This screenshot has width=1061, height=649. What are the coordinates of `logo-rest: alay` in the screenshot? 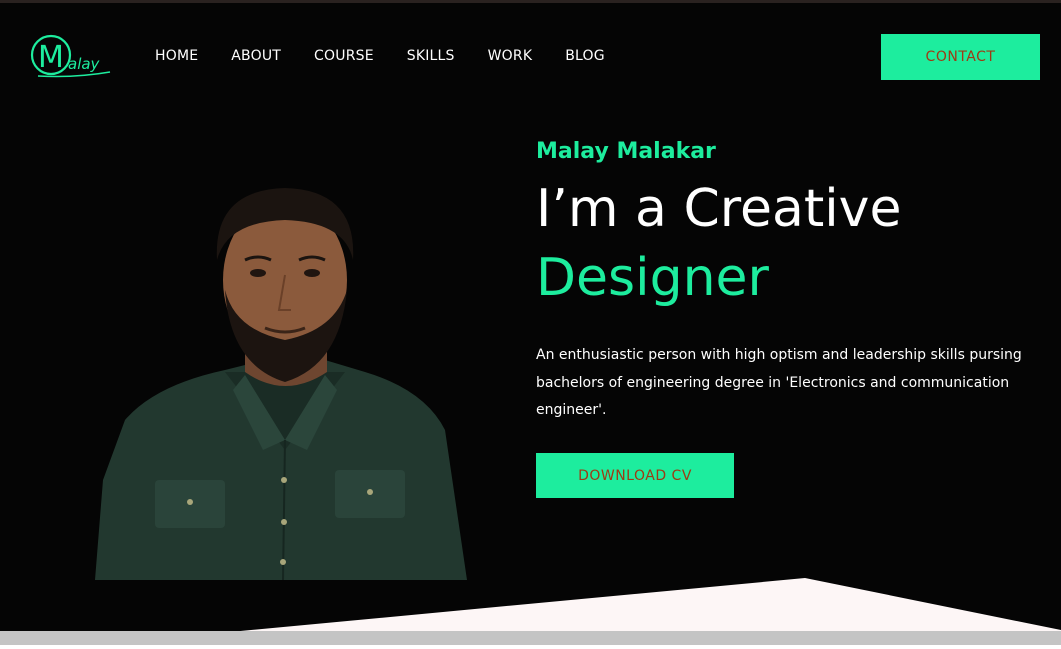 It's located at (84, 64).